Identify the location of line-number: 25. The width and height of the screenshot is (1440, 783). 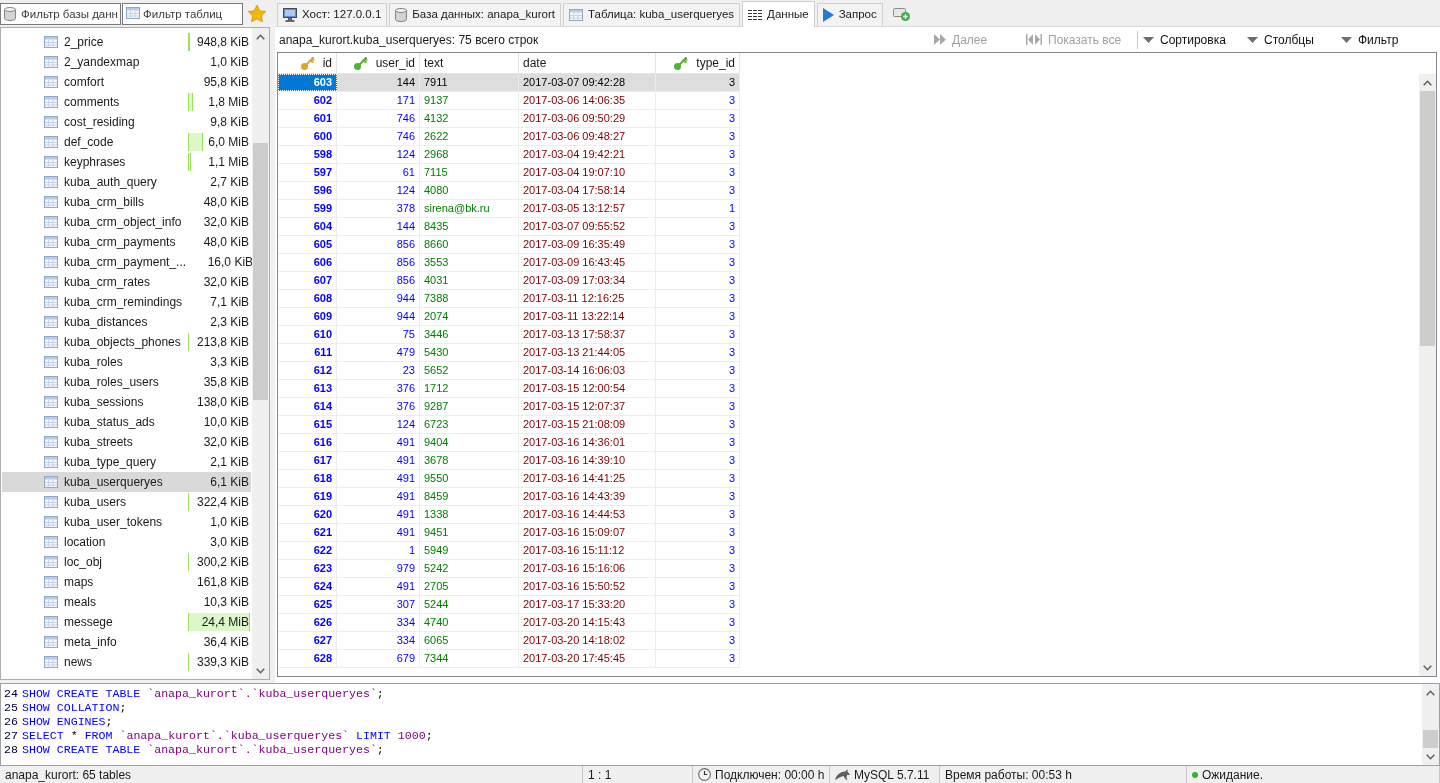
(11, 708).